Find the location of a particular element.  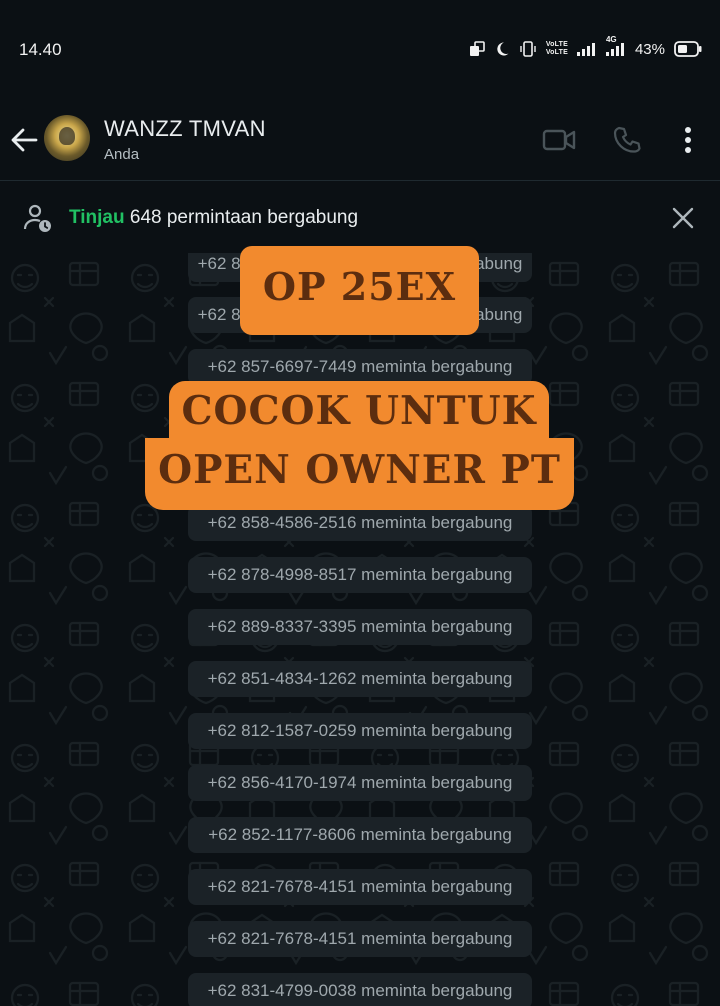

review-link: Tinjau is located at coordinates (97, 217).